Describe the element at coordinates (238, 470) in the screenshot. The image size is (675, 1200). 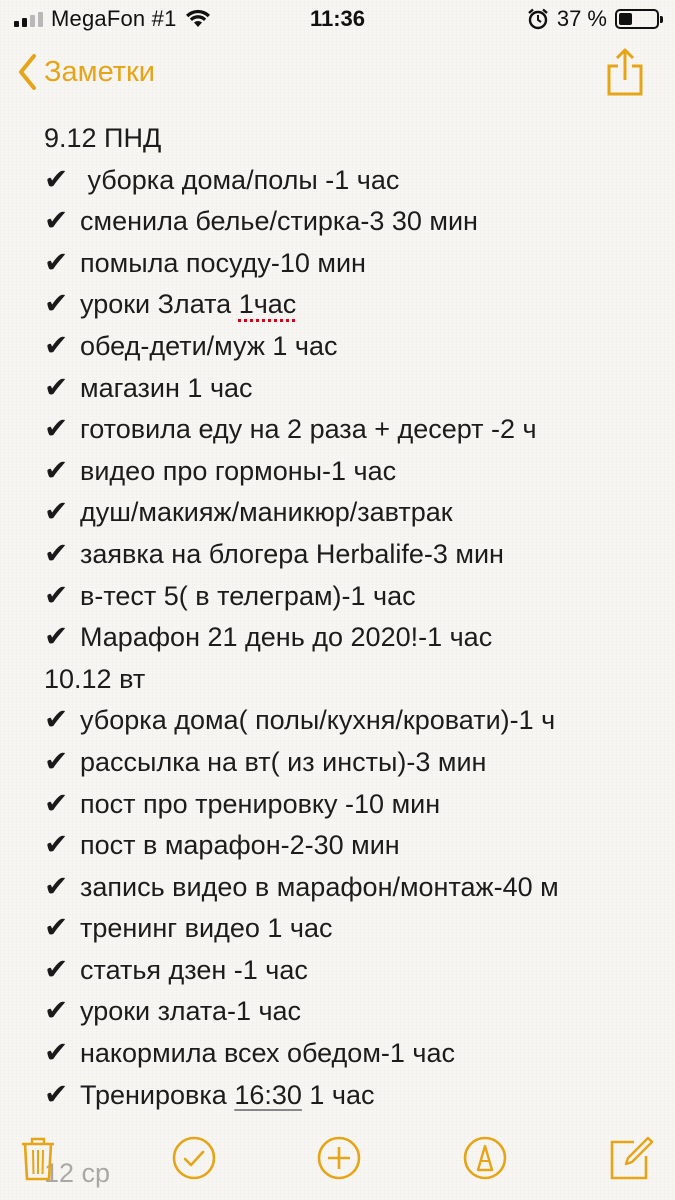
I see `note-line-text: видео про гормоны-1 час` at that location.